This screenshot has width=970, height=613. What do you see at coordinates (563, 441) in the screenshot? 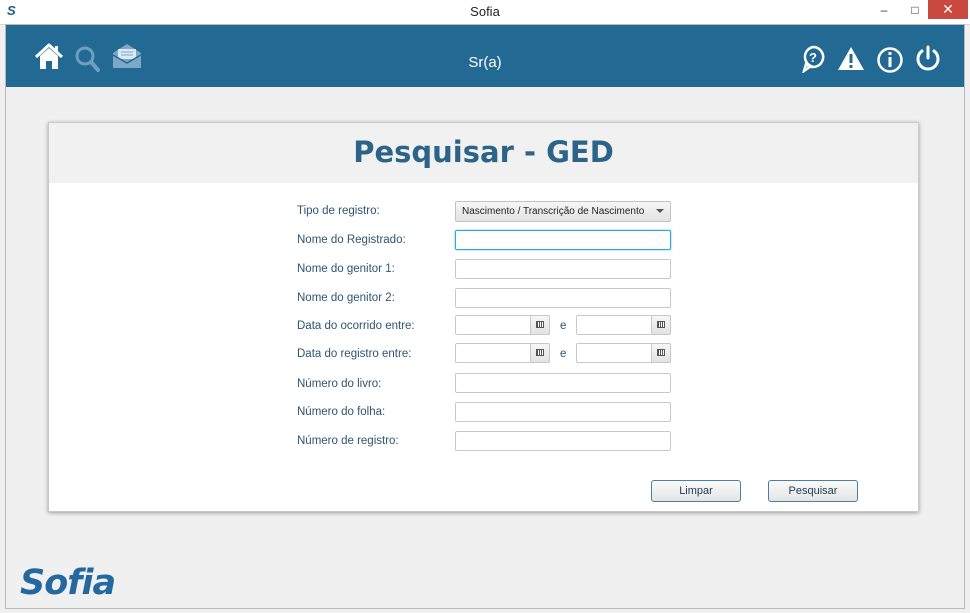
I see `numero-registro-input` at bounding box center [563, 441].